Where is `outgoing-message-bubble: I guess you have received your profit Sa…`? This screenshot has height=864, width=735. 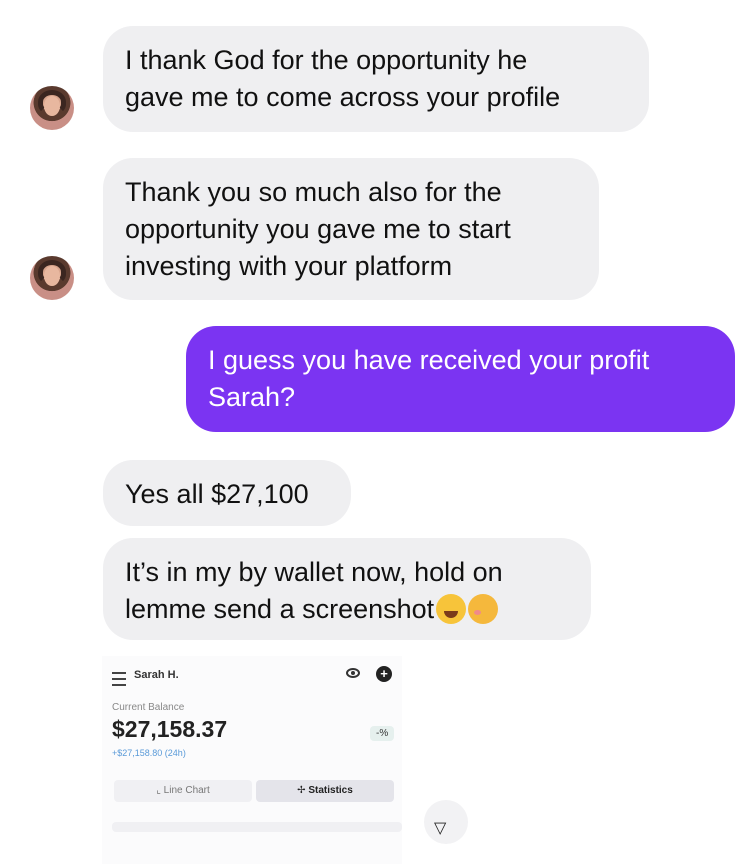 outgoing-message-bubble: I guess you have received your profit Sa… is located at coordinates (460, 379).